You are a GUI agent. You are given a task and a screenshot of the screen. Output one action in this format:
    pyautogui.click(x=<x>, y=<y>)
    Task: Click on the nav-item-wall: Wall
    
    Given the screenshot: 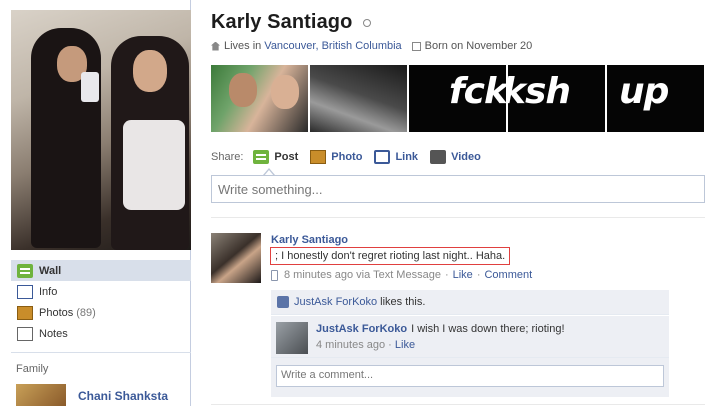 What is the action you would take?
    pyautogui.click(x=101, y=270)
    